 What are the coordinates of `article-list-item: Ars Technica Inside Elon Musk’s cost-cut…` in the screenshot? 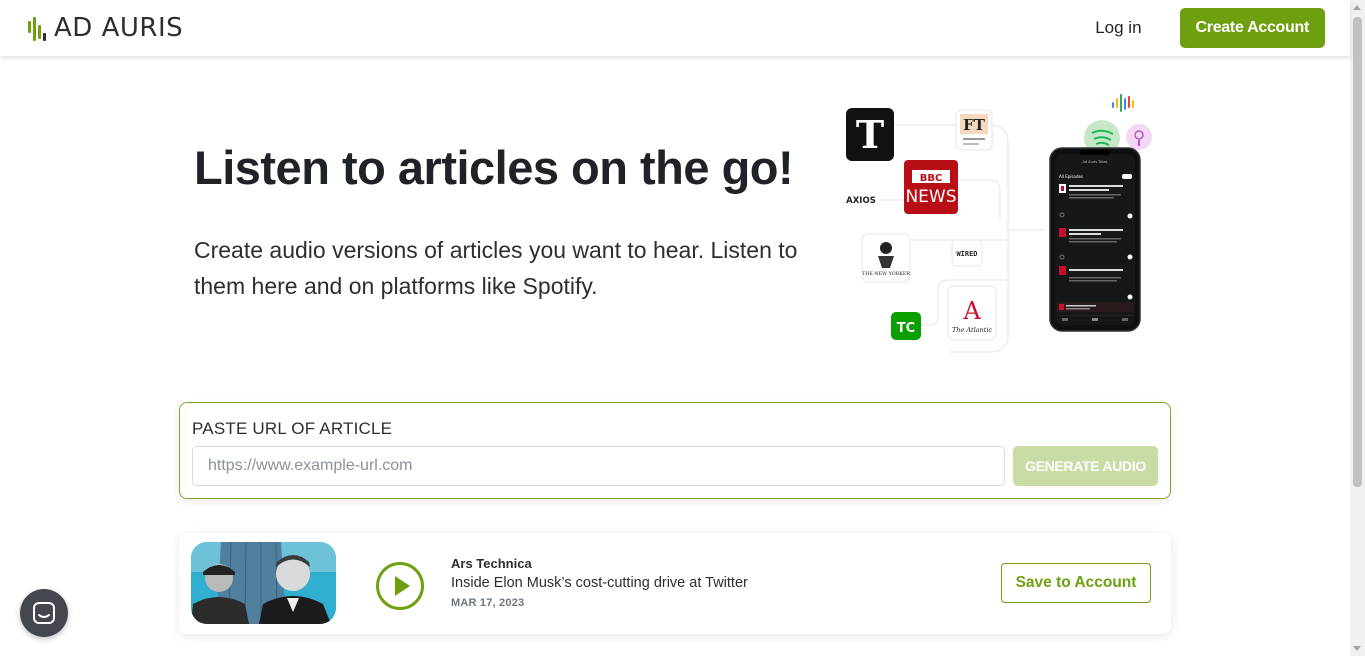 It's located at (675, 583).